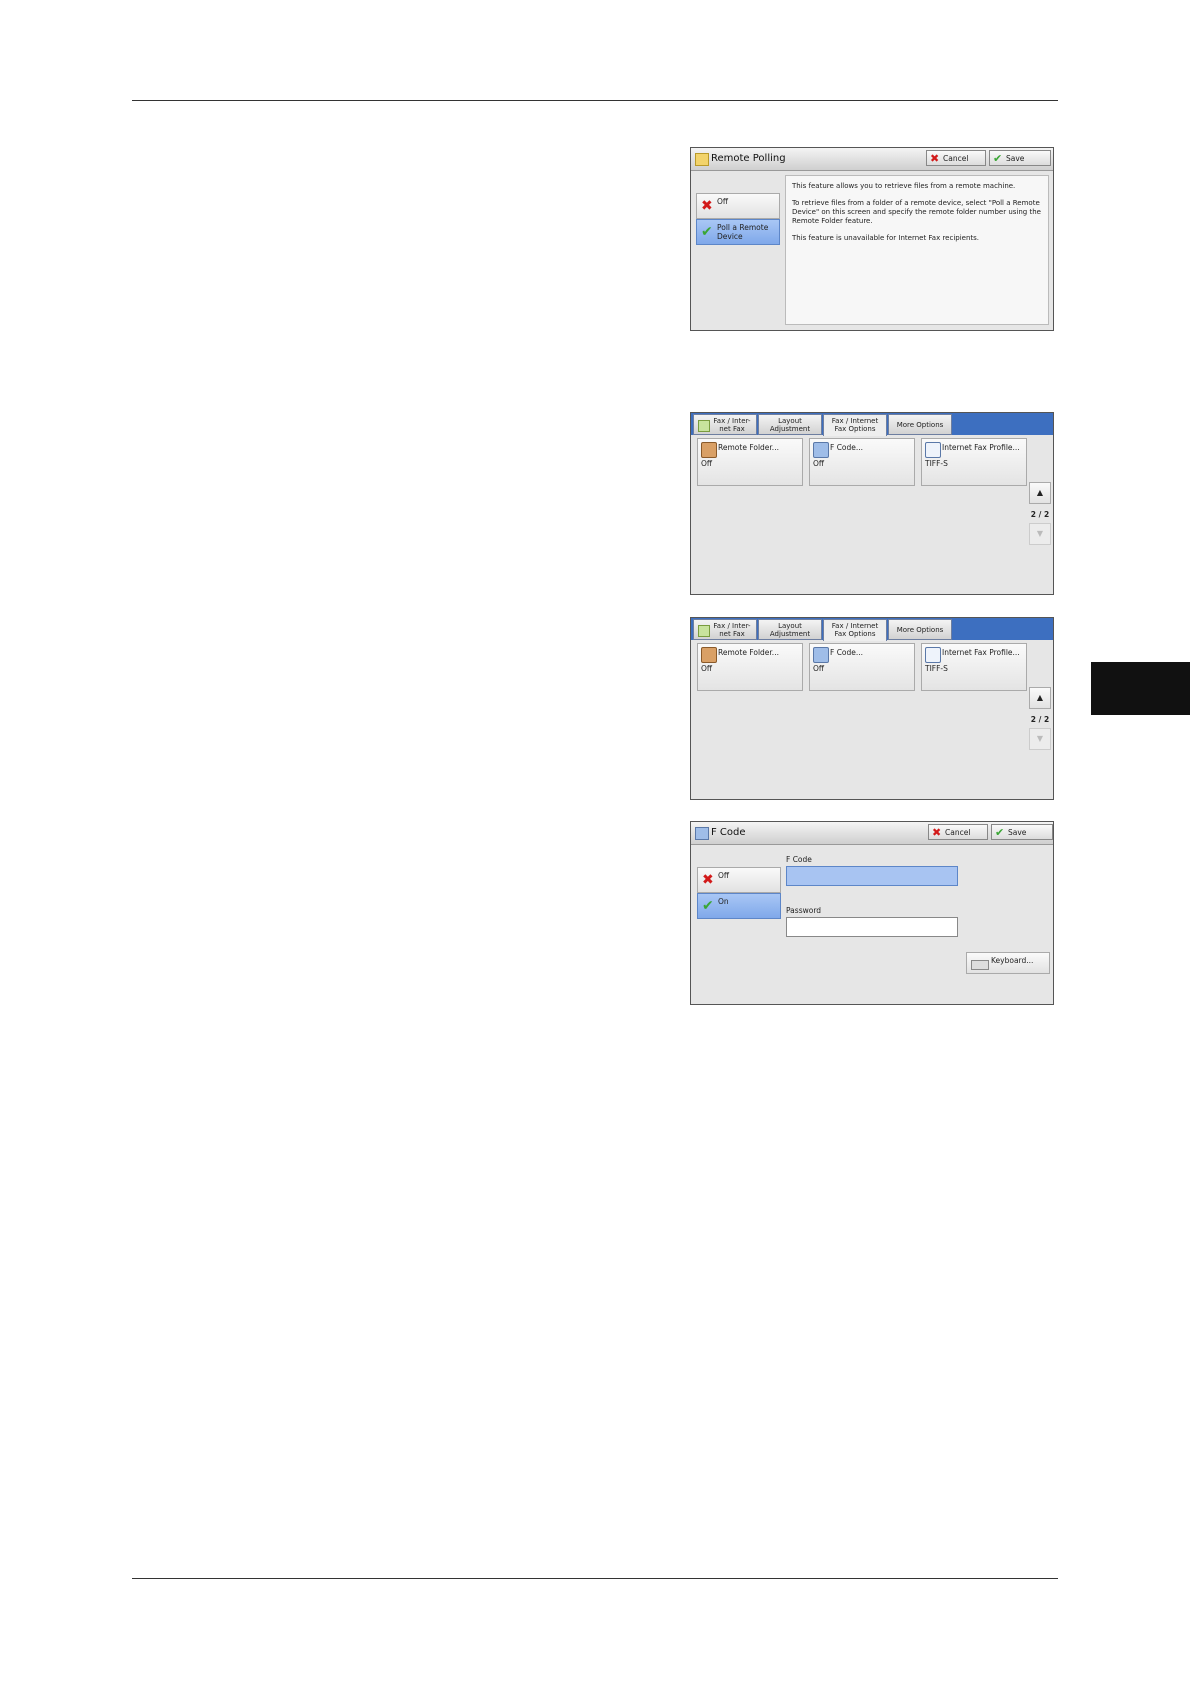 The height and width of the screenshot is (1684, 1190). What do you see at coordinates (872, 159) in the screenshot?
I see `remote-polling-titlebar: Remote Polling ✖ Cancel ✔ Save` at bounding box center [872, 159].